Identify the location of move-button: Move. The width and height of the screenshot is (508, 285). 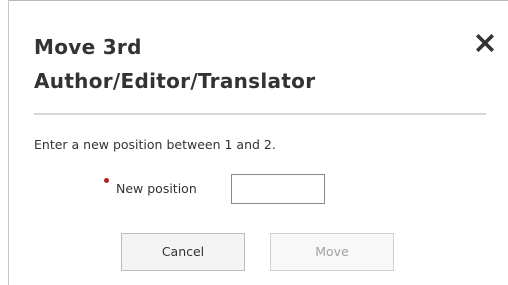
(332, 252).